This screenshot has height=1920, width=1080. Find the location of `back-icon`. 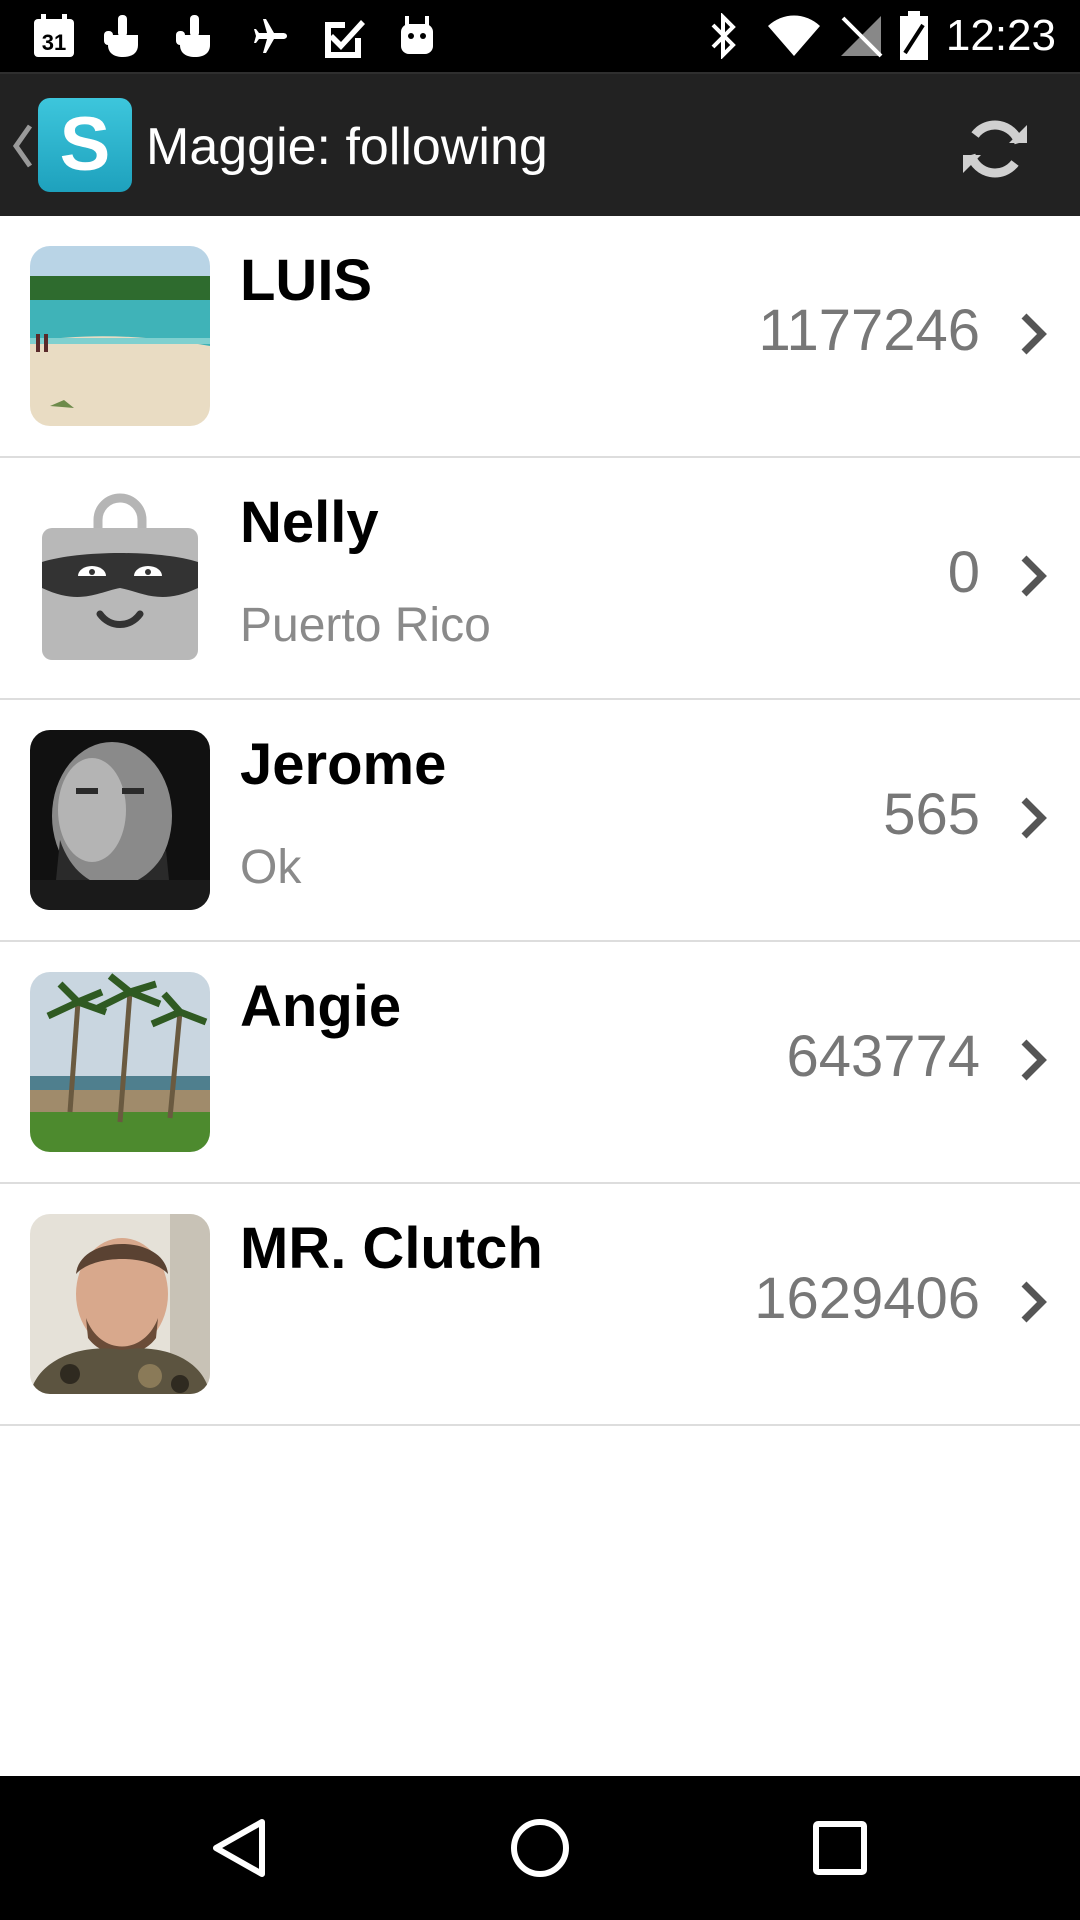

back-icon is located at coordinates (239, 1848).